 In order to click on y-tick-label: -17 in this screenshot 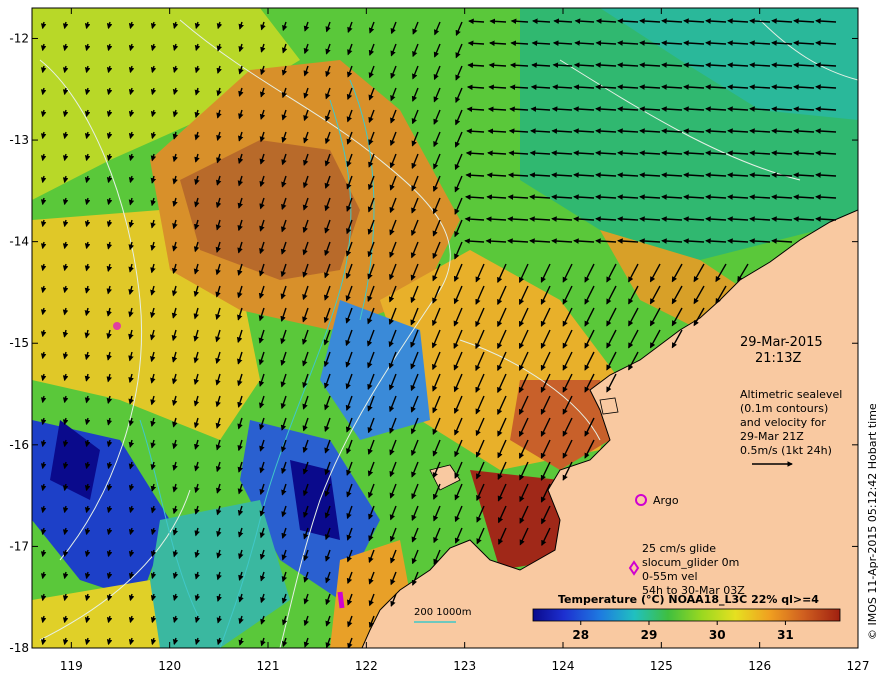, I will do `click(19, 546)`.